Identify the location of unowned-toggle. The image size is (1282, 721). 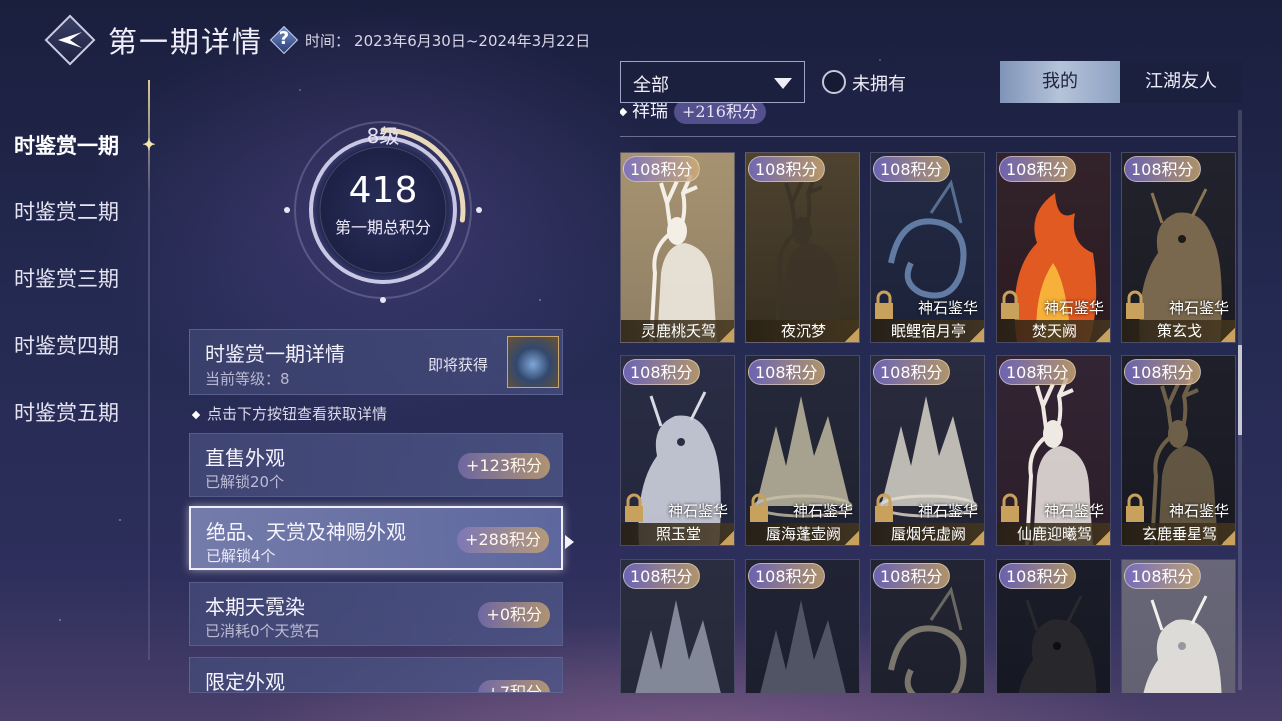
(834, 82).